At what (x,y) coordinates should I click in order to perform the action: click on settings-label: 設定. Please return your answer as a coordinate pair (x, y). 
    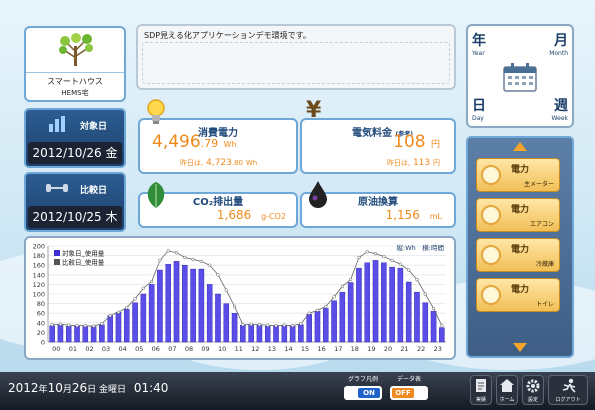
    Looking at the image, I should click on (532, 400).